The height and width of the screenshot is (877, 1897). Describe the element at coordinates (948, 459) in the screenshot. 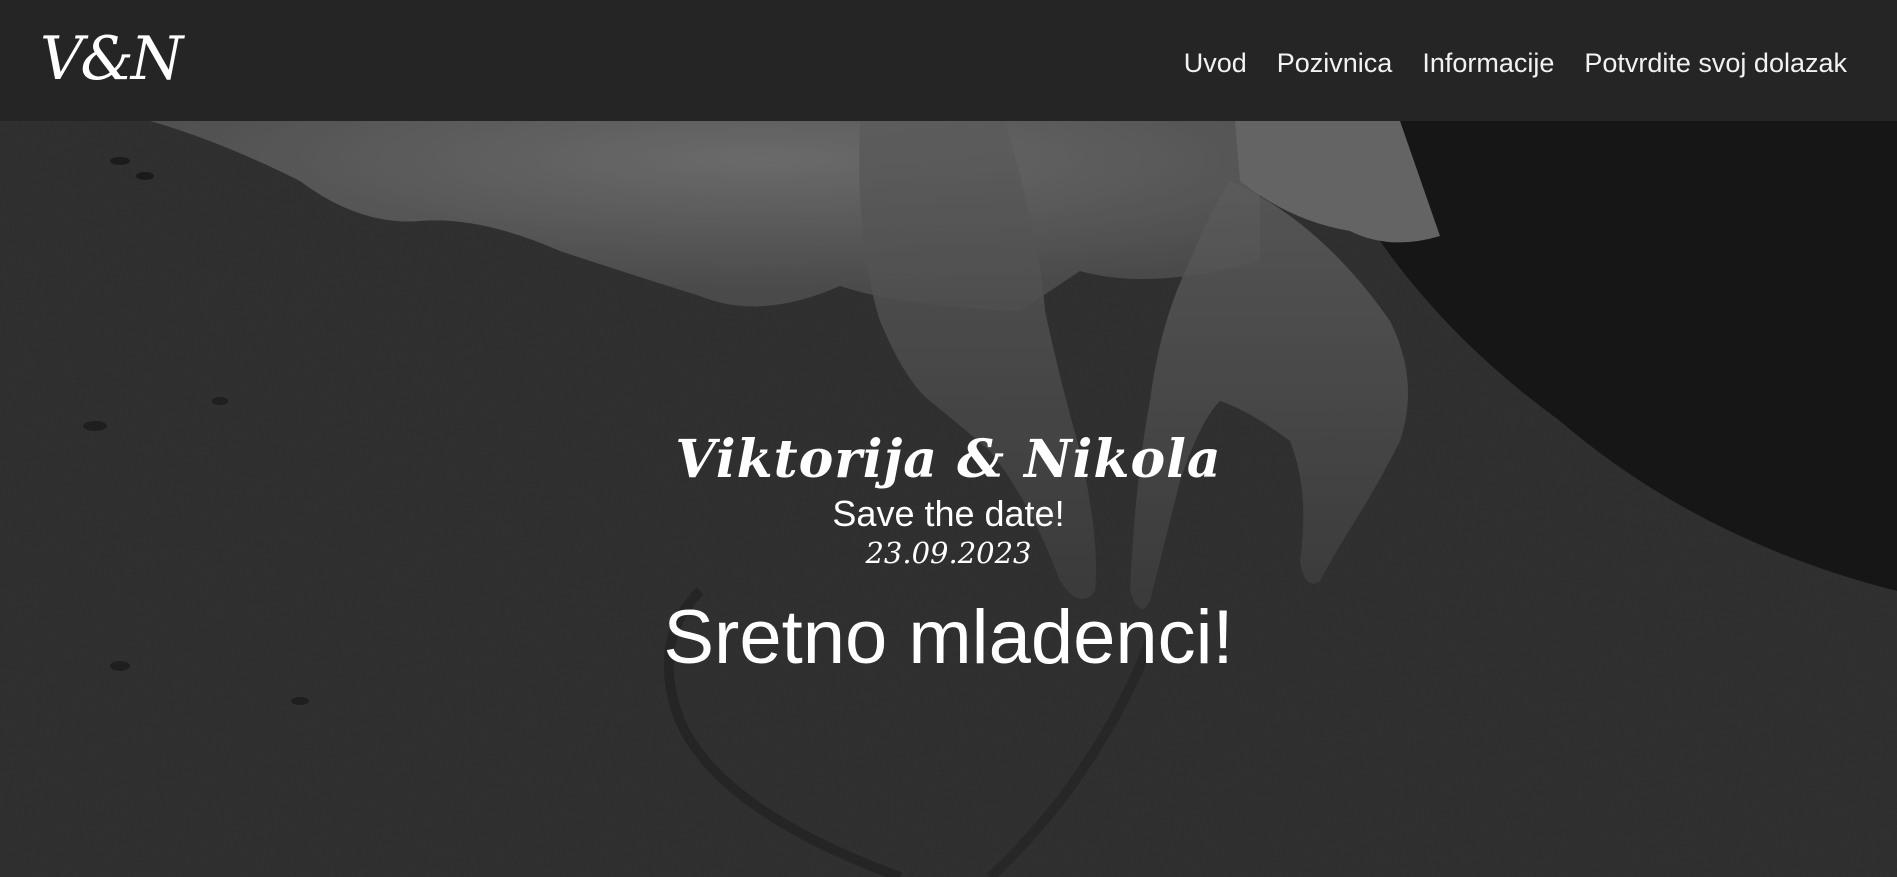

I see `couple-names: Viktorija & Nikola` at that location.